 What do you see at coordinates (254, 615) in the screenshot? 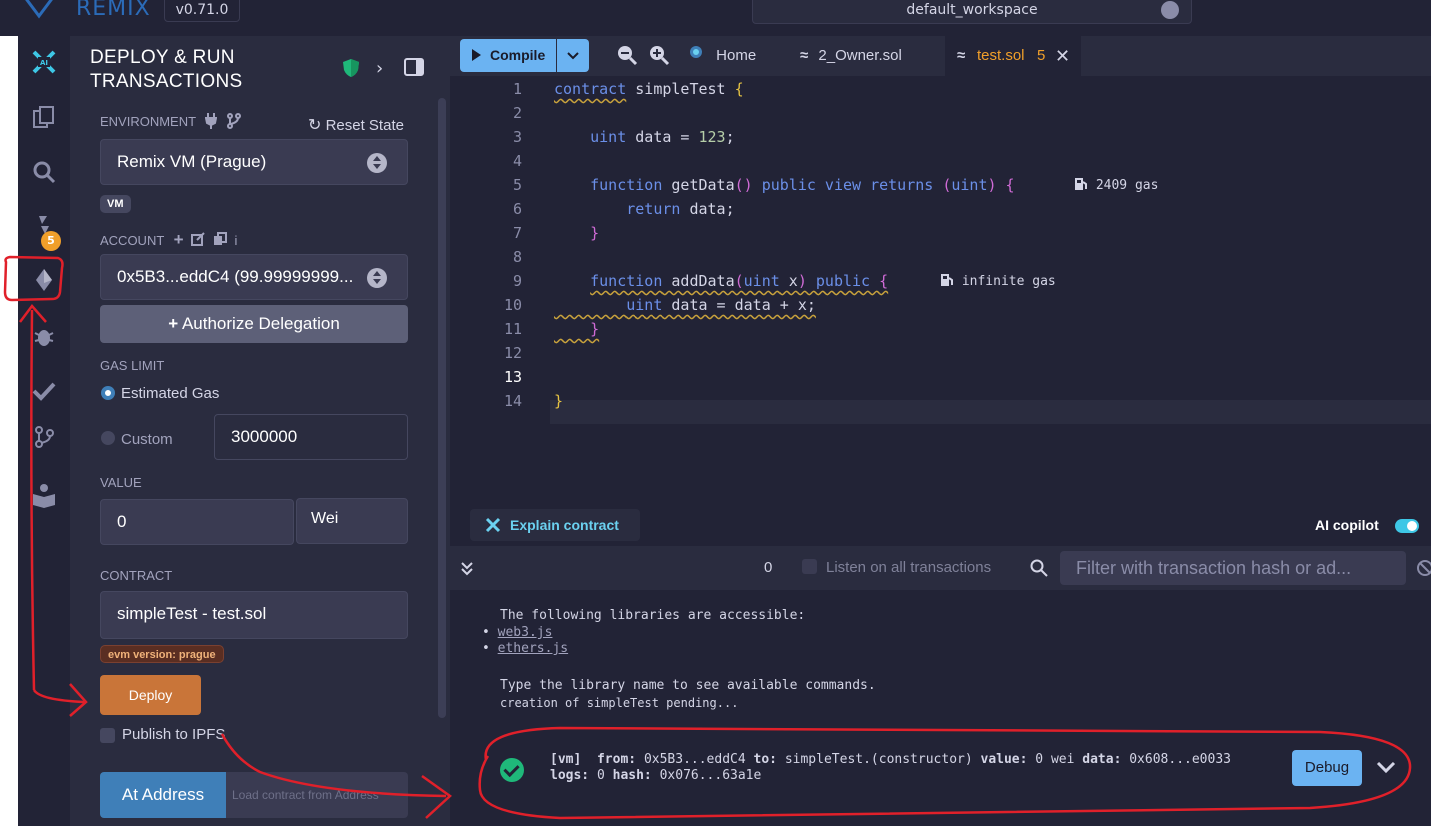
I see `contract-select: simpleTest - test.sol` at bounding box center [254, 615].